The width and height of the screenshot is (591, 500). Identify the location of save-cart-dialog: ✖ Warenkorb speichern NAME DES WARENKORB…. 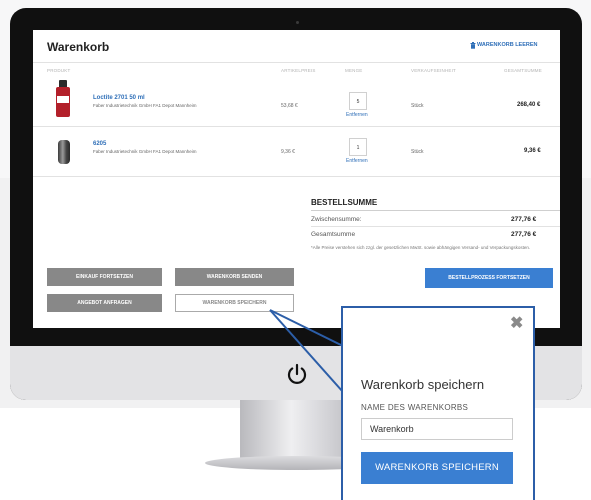
(438, 403).